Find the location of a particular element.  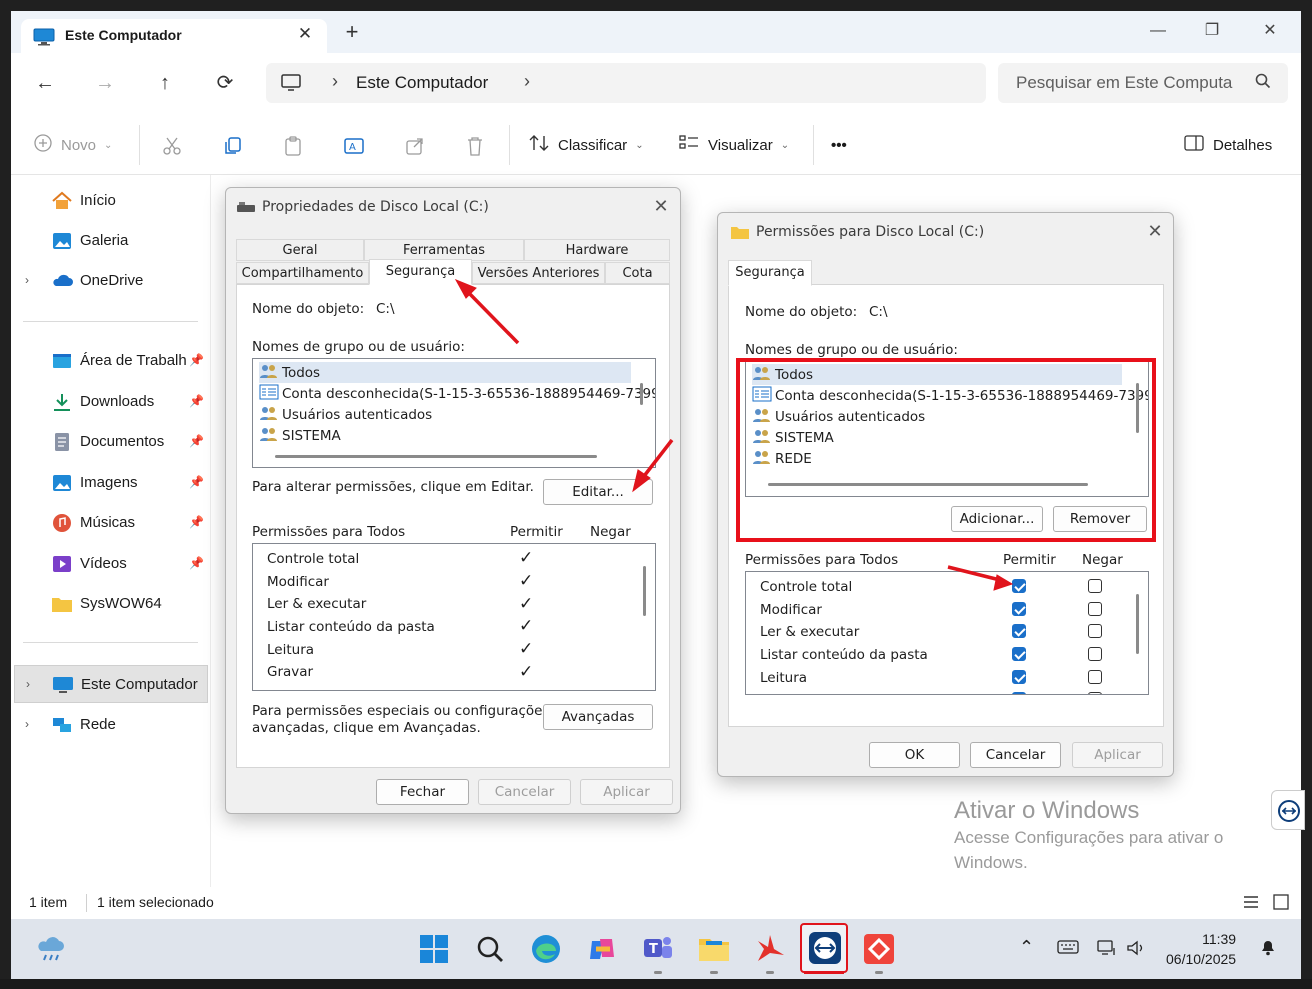

network-icon is located at coordinates (1107, 950).